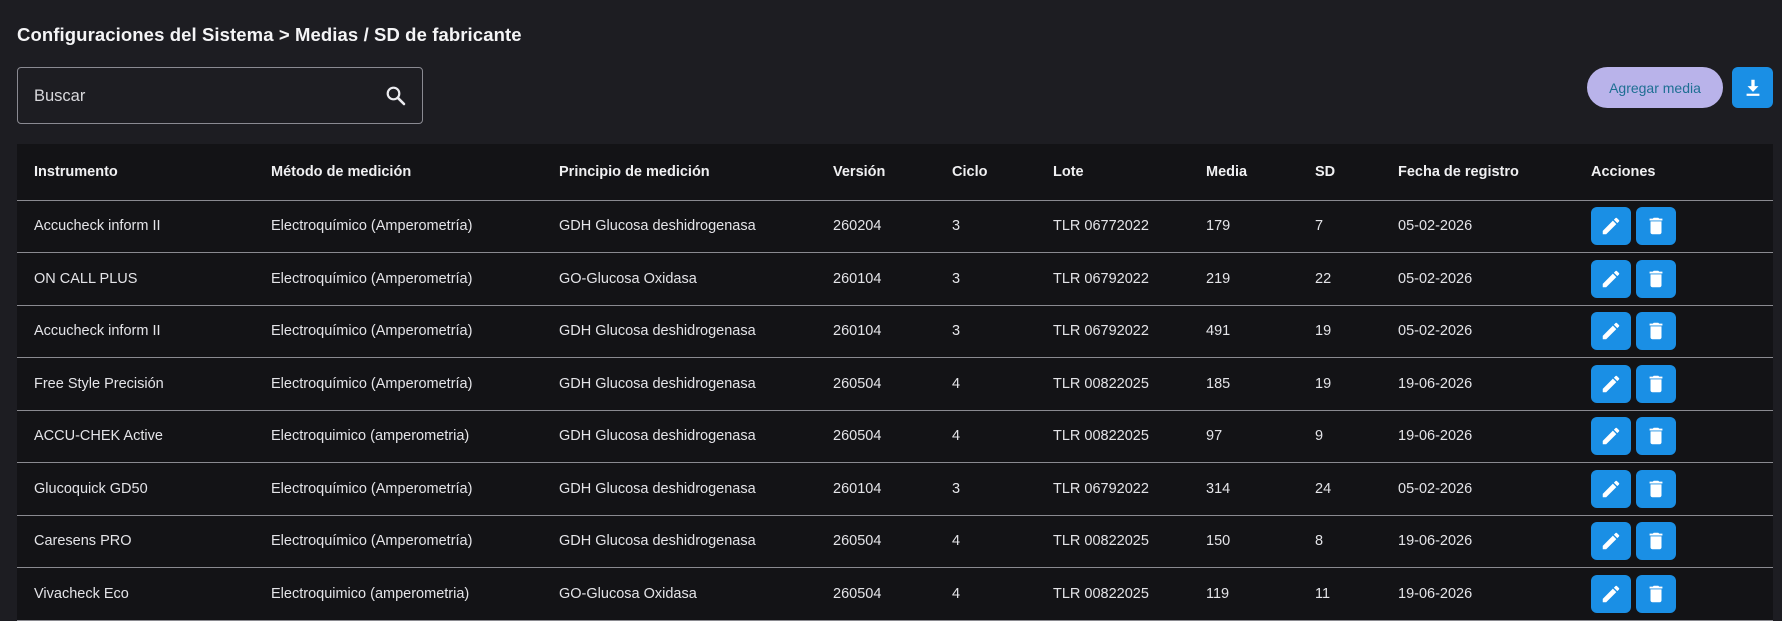  What do you see at coordinates (135, 436) in the screenshot?
I see `cell-instrument: ACCU-CHEK Active` at bounding box center [135, 436].